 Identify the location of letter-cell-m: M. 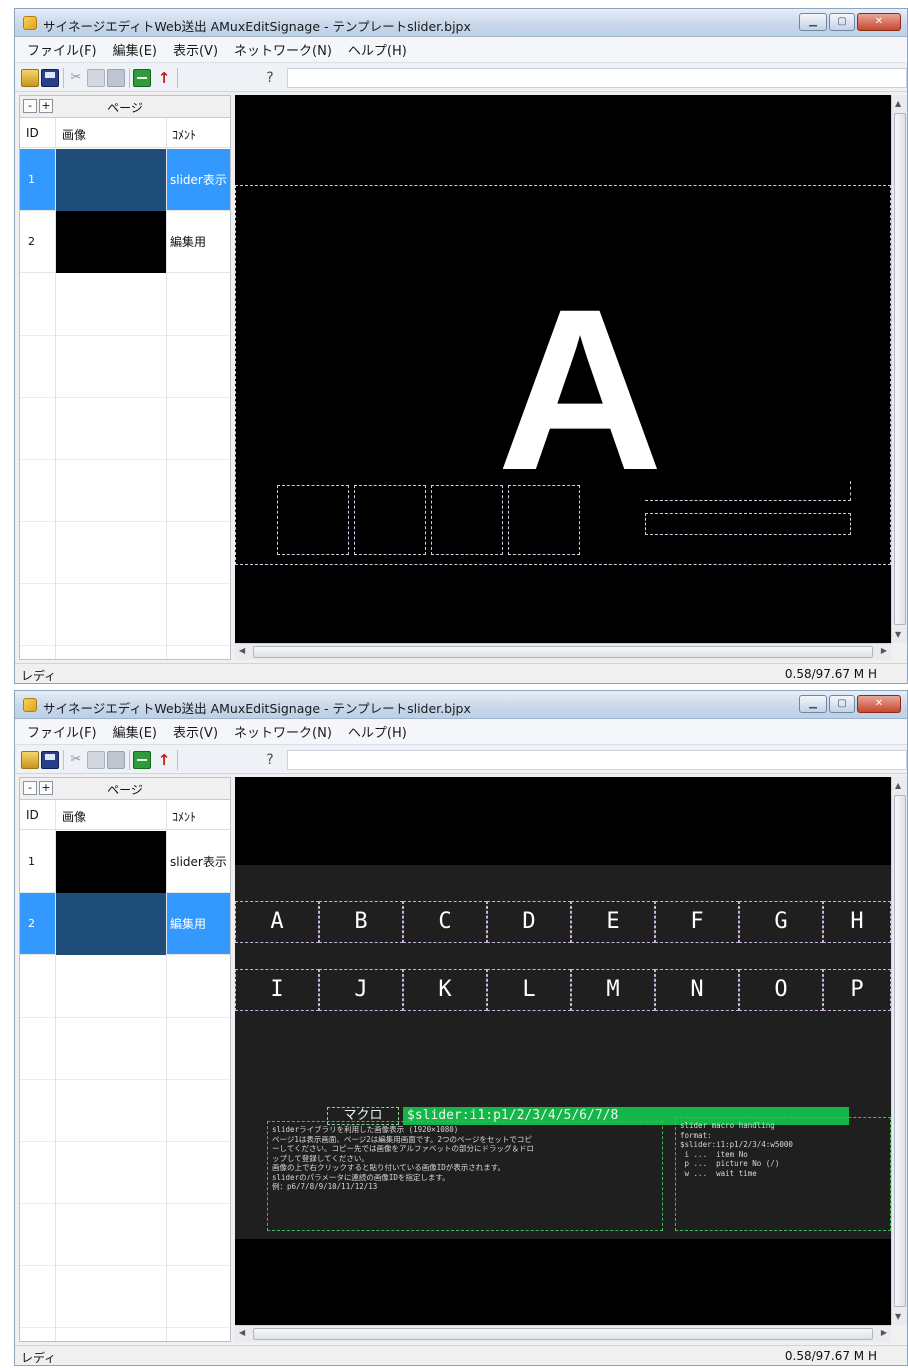
(613, 990).